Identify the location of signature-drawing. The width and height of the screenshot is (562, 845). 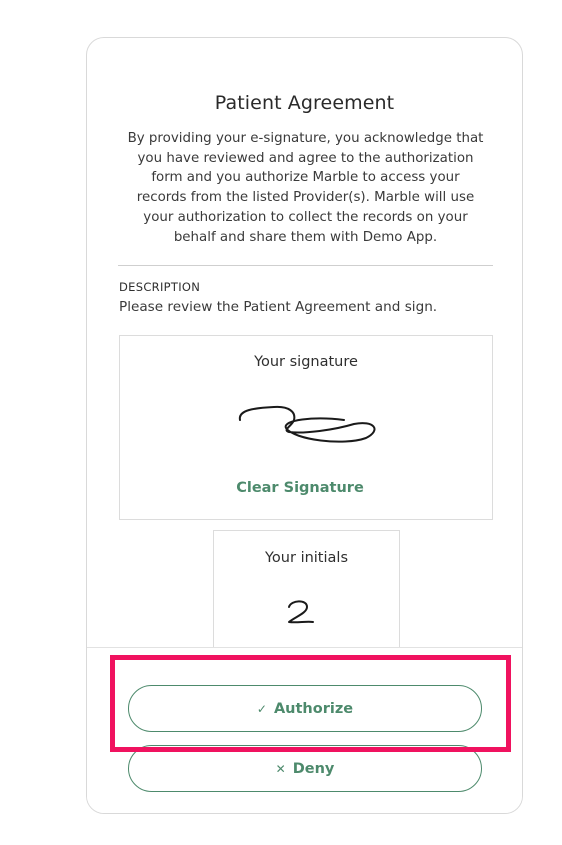
(307, 424).